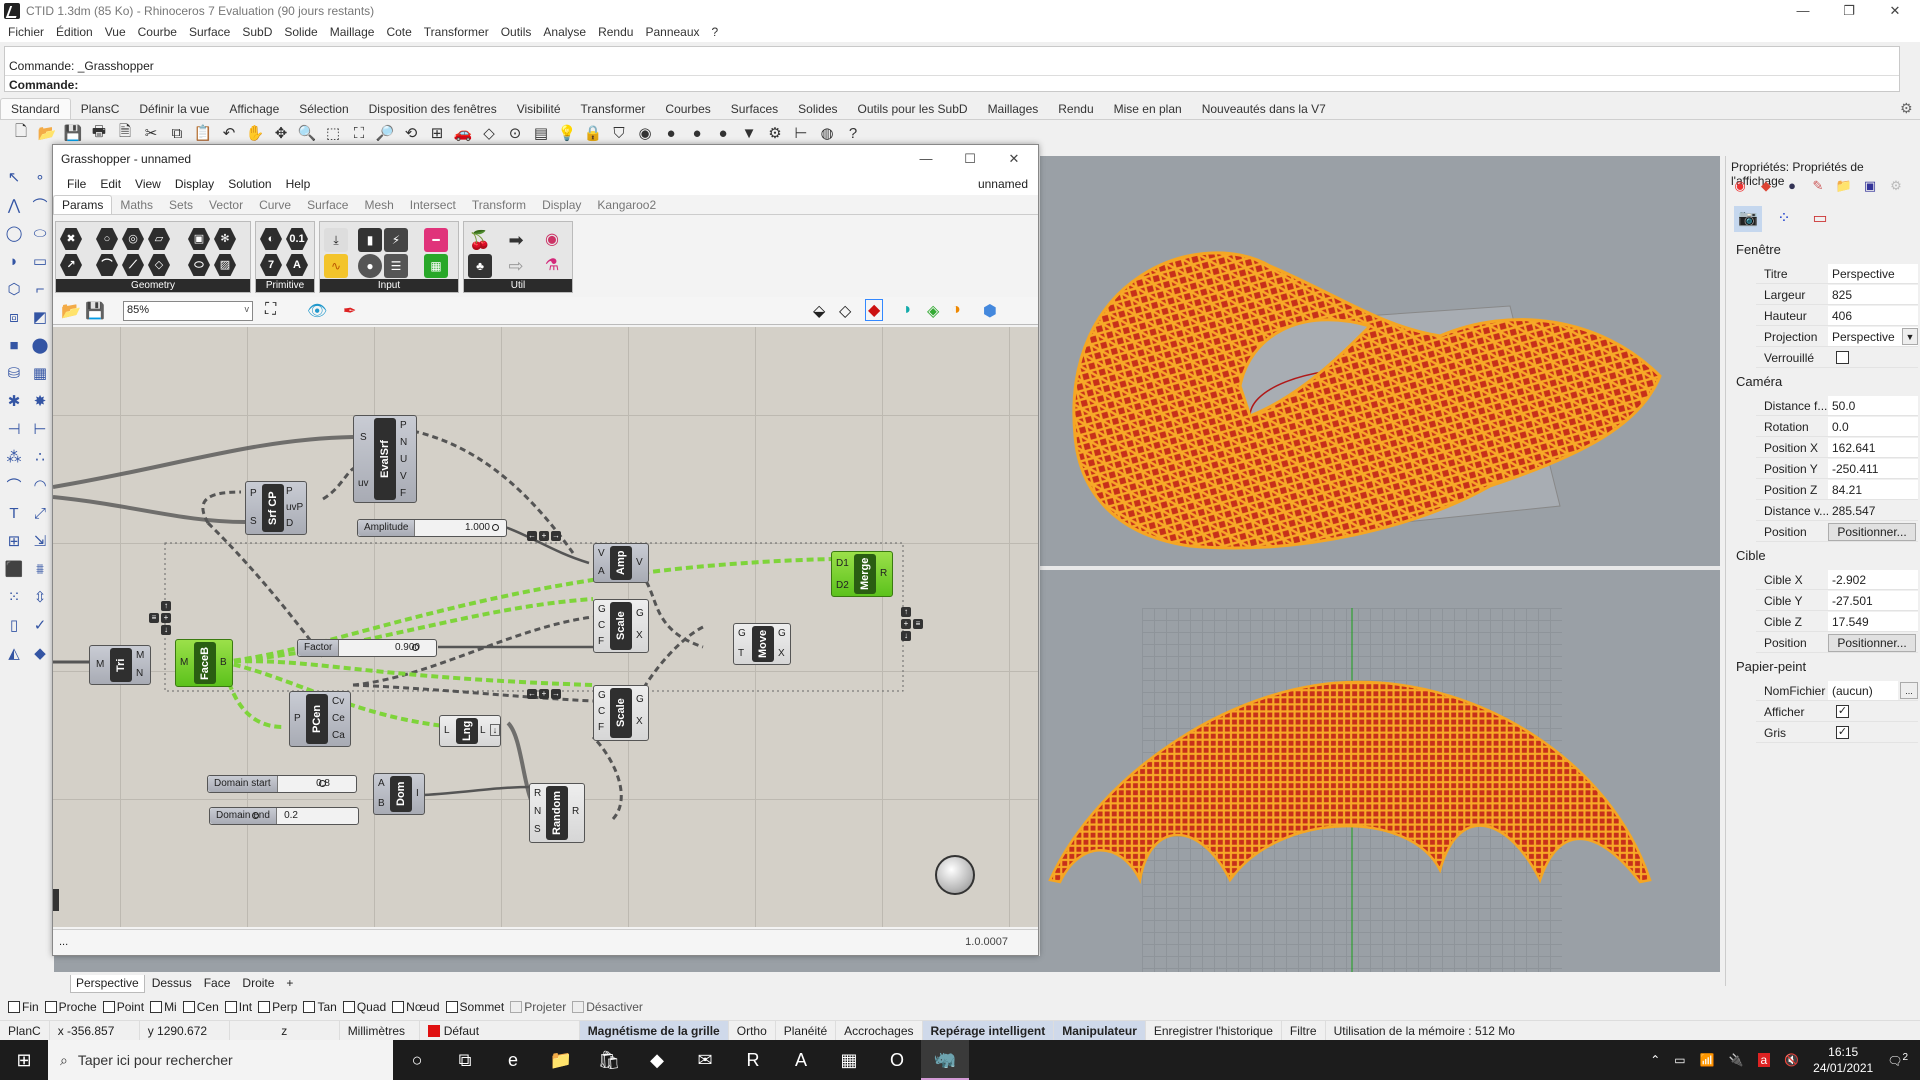 Image resolution: width=1920 pixels, height=1080 pixels. What do you see at coordinates (749, 133) in the screenshot?
I see `filter-icon: ▼` at bounding box center [749, 133].